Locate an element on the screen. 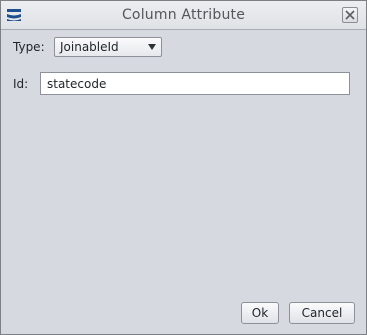 The height and width of the screenshot is (335, 367). close-icon is located at coordinates (350, 15).